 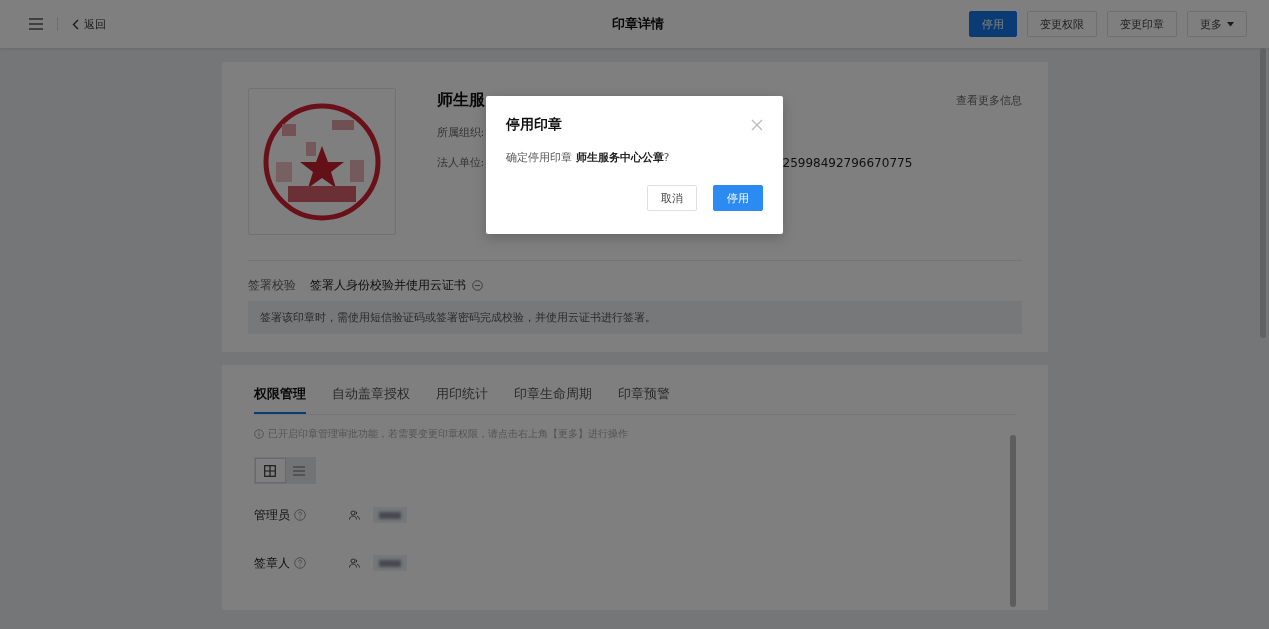 What do you see at coordinates (461, 132) in the screenshot?
I see `field-label: 所属组织:` at bounding box center [461, 132].